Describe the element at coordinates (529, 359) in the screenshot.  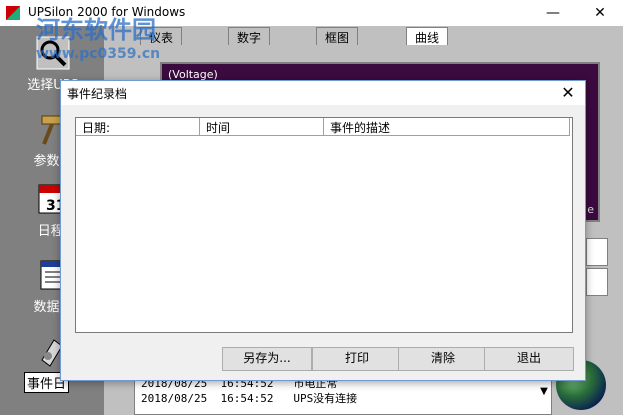
I see `exit-button: 退出` at that location.